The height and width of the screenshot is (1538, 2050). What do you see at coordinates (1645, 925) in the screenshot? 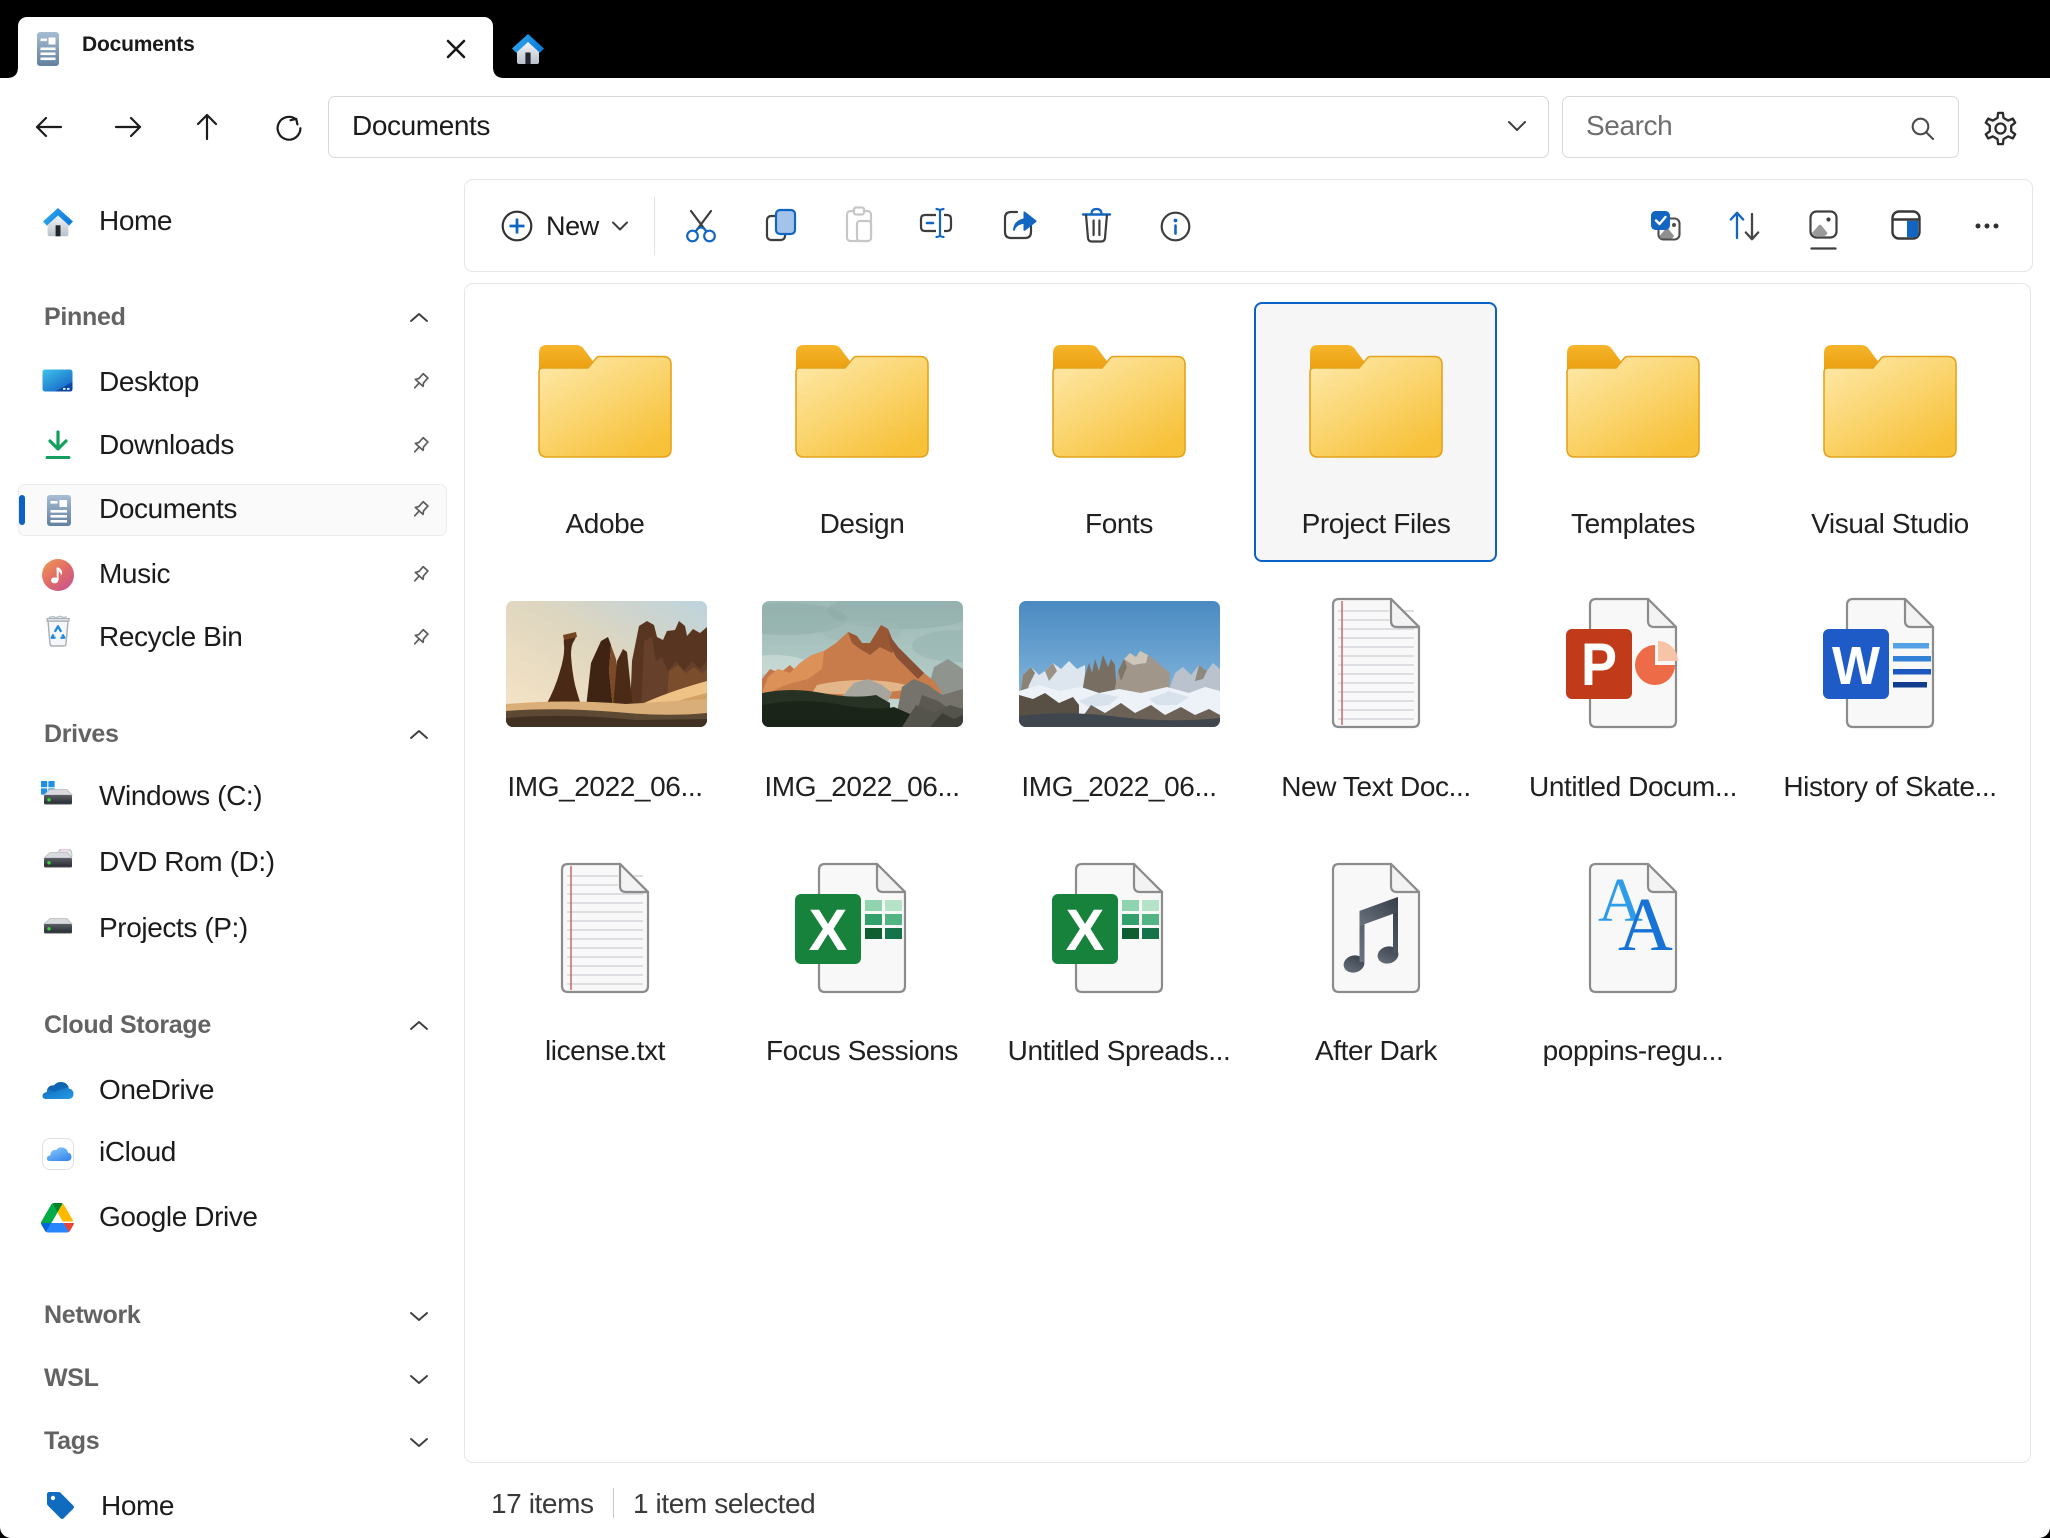
I see `svg-text: A` at bounding box center [1645, 925].